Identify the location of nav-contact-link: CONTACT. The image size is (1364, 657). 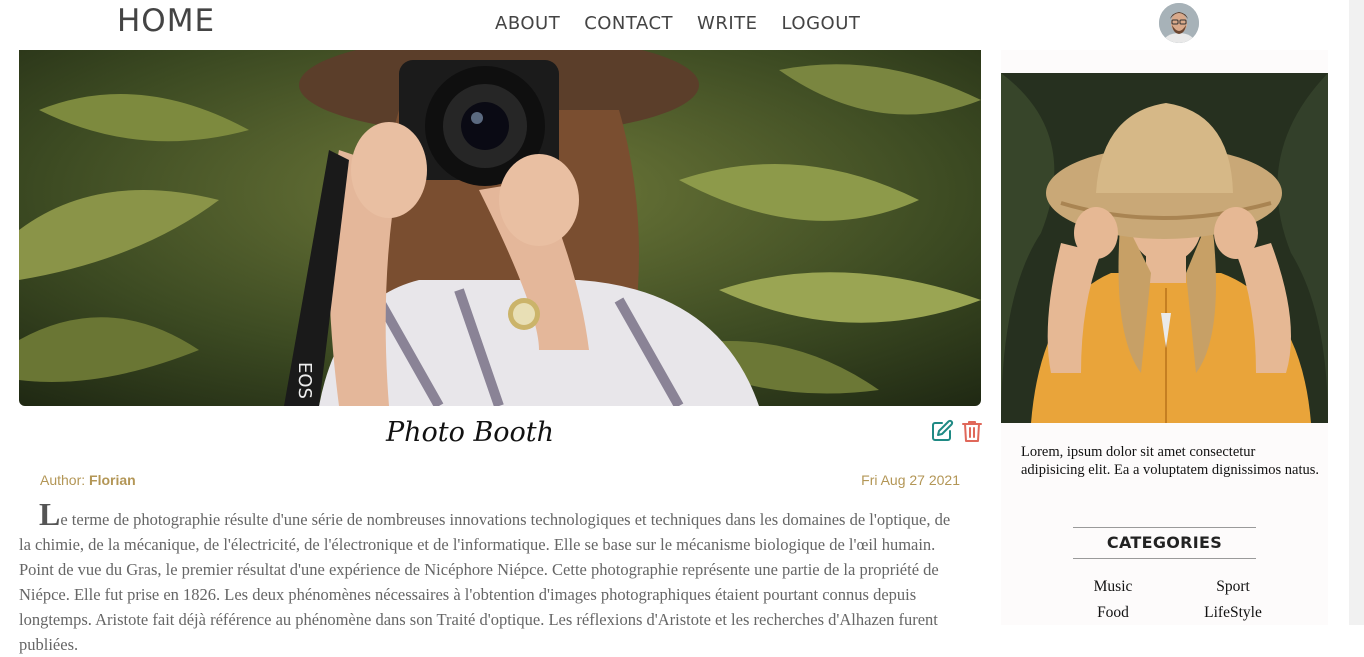
(628, 23).